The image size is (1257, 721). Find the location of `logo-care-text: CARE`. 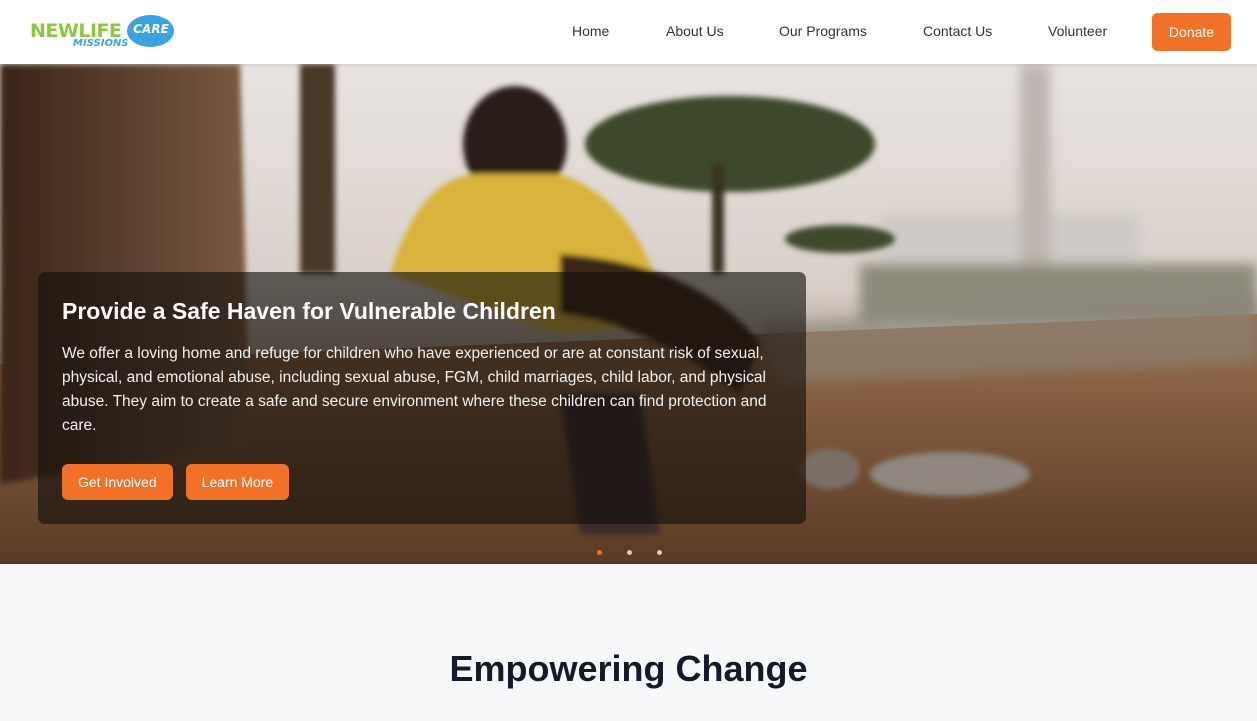

logo-care-text: CARE is located at coordinates (151, 29).